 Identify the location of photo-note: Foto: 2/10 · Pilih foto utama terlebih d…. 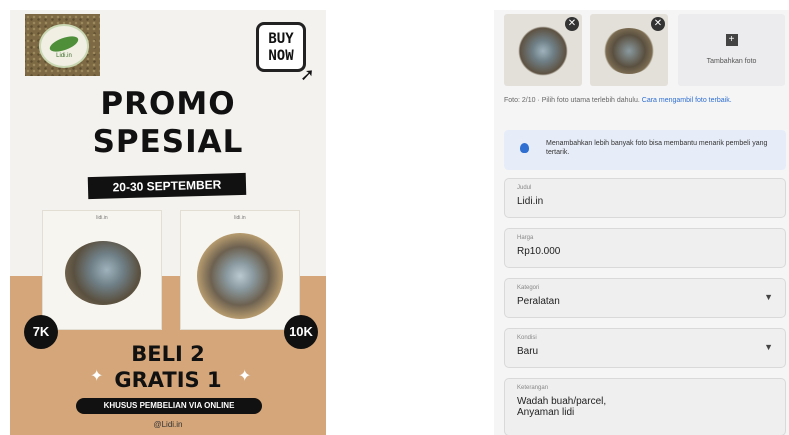
(644, 101).